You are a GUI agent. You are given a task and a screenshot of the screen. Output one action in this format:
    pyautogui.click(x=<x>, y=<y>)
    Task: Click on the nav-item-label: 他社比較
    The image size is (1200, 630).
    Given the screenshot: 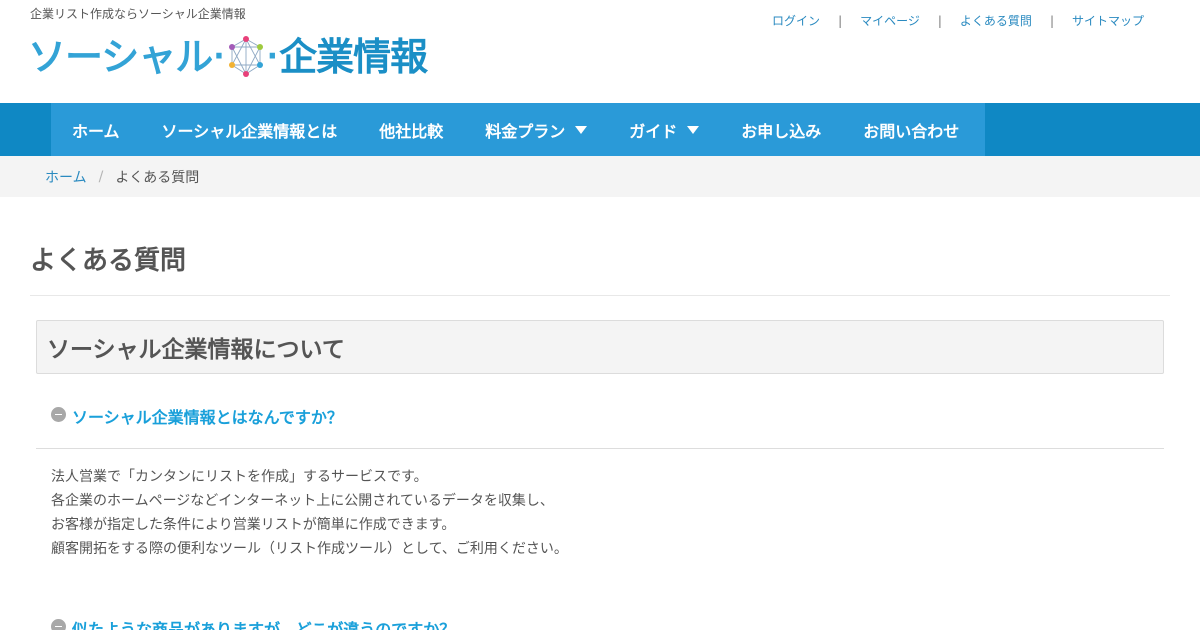 What is the action you would take?
    pyautogui.click(x=411, y=131)
    